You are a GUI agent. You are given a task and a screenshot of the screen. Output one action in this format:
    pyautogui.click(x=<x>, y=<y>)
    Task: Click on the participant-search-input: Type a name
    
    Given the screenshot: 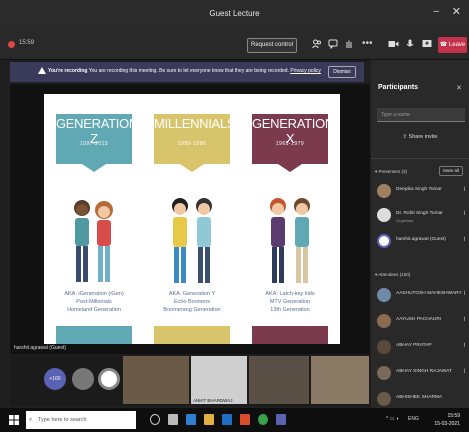 What is the action you would take?
    pyautogui.click(x=421, y=115)
    